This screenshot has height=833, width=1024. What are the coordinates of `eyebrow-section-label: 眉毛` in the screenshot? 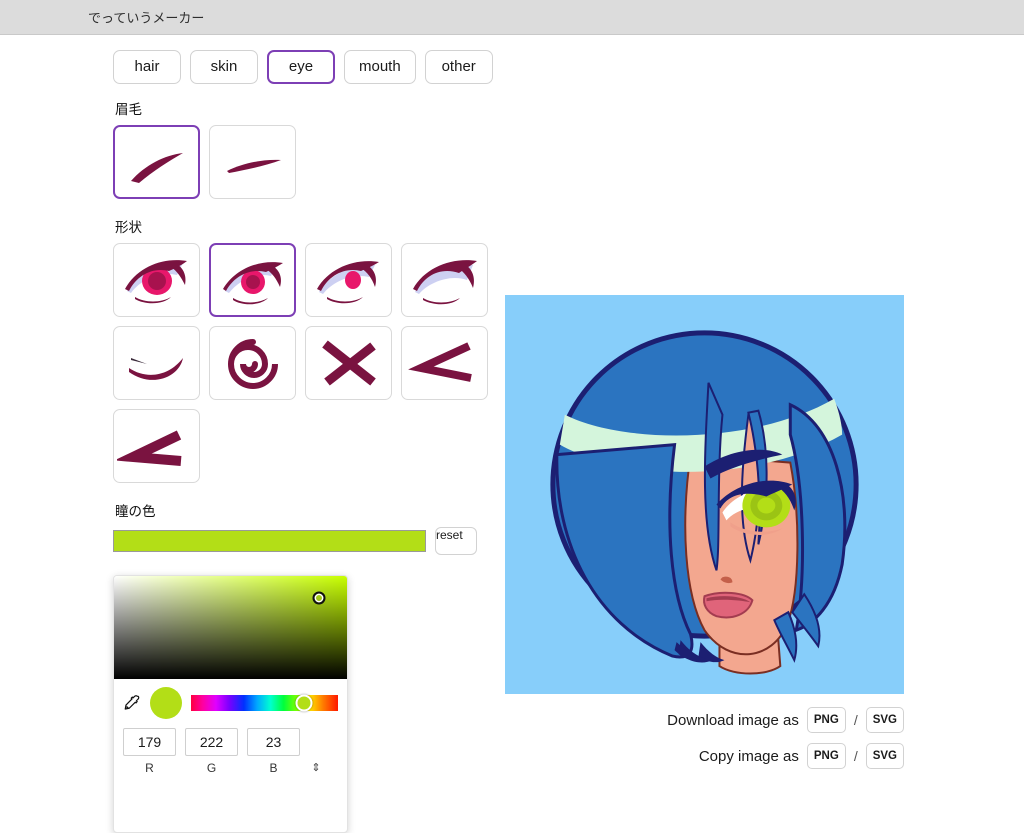 It's located at (128, 110).